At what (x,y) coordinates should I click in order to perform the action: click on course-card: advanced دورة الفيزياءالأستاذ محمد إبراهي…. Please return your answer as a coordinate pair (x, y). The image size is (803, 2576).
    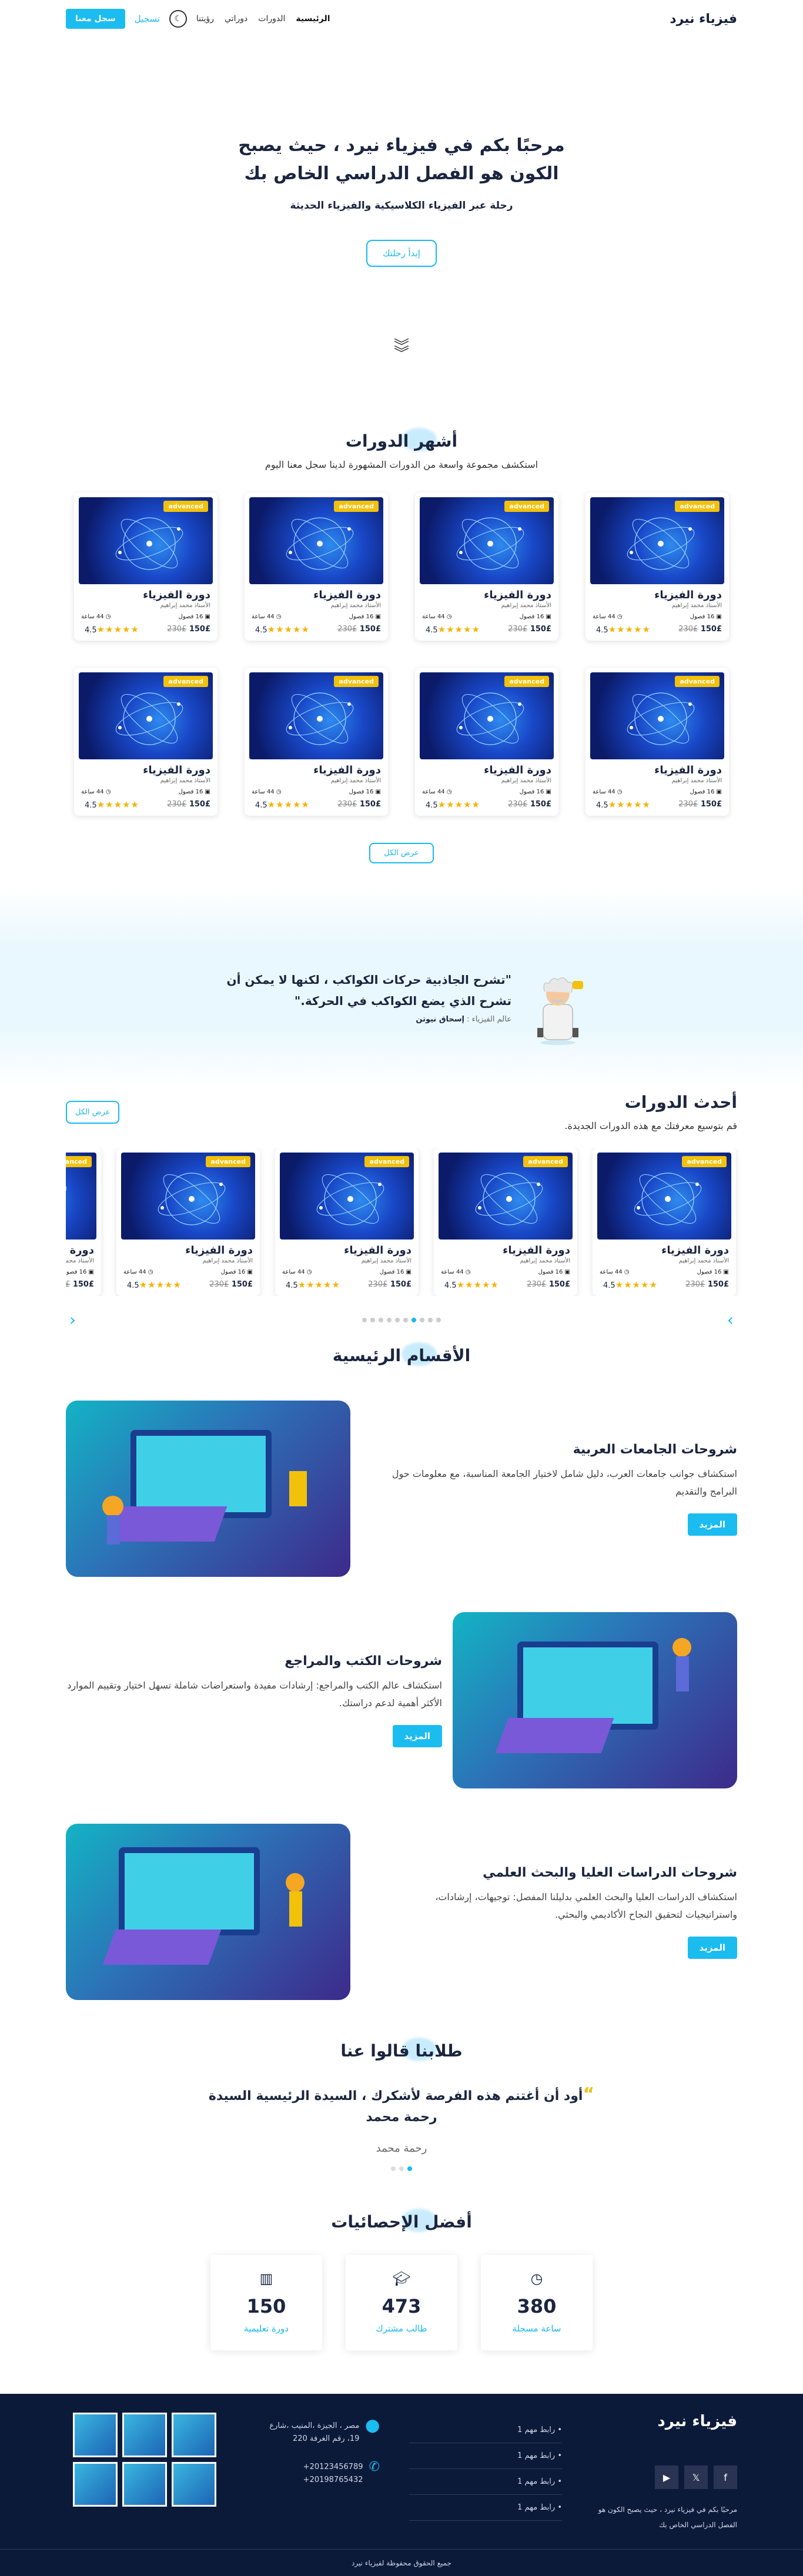
    Looking at the image, I should click on (188, 1222).